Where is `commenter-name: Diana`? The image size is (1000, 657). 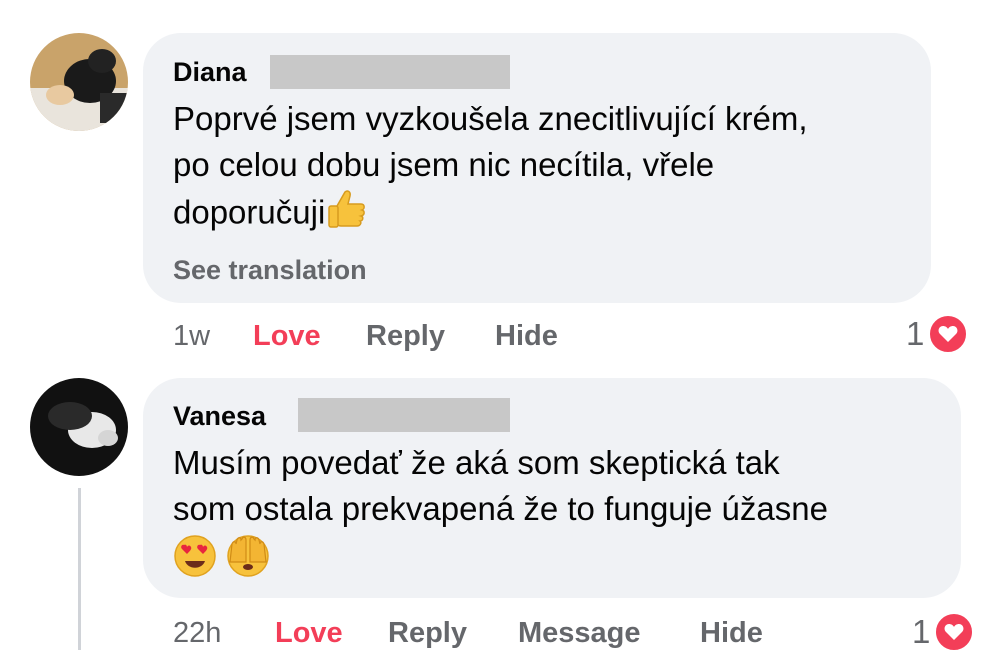
commenter-name: Diana is located at coordinates (210, 72).